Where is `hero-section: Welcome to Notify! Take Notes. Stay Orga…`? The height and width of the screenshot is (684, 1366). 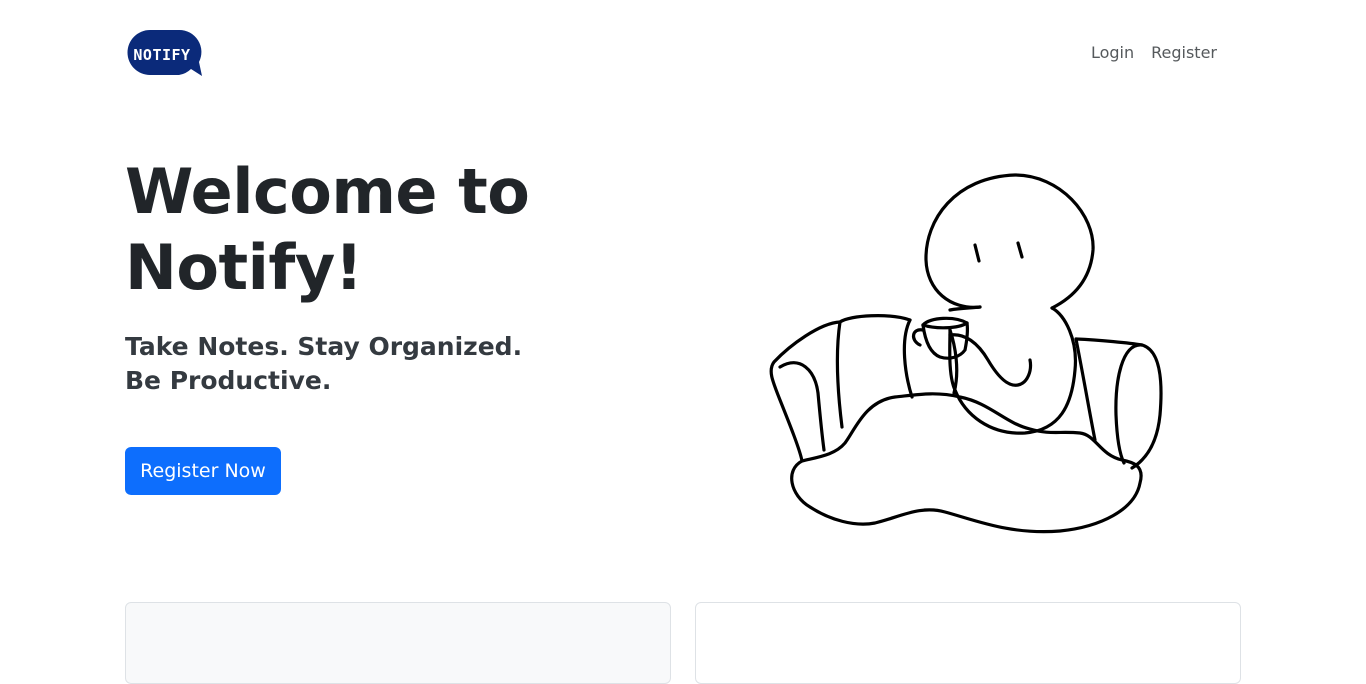
hero-section: Welcome to Notify! Take Notes. Stay Orga… is located at coordinates (360, 276).